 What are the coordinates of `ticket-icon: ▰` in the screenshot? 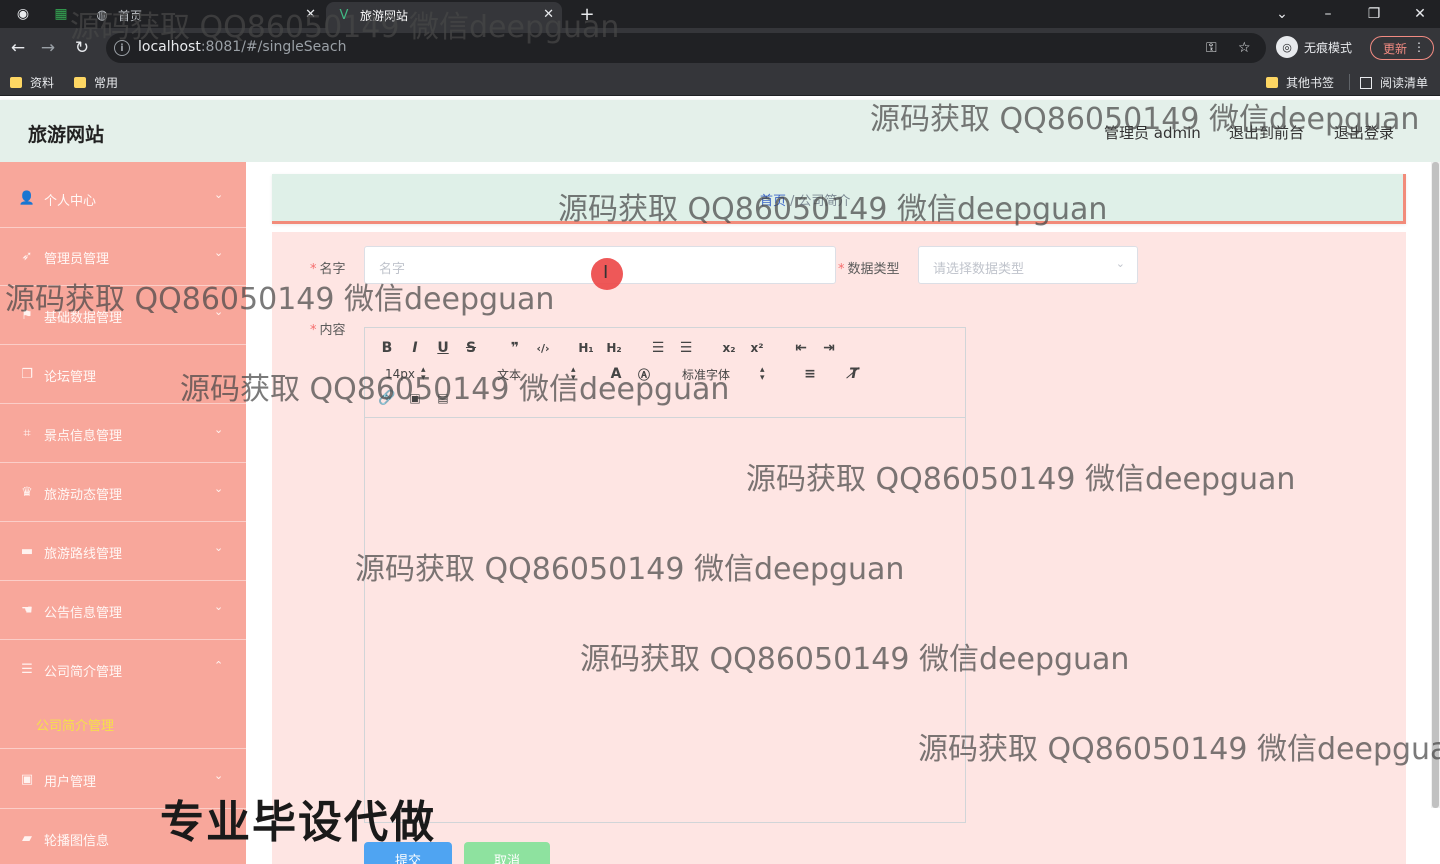 It's located at (27, 838).